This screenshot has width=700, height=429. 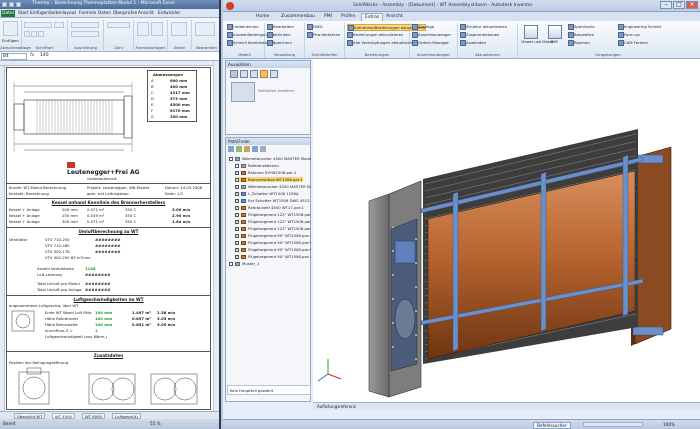 What do you see at coordinates (23, 13) in the screenshot?
I see `excel-tab-start: Start` at bounding box center [23, 13].